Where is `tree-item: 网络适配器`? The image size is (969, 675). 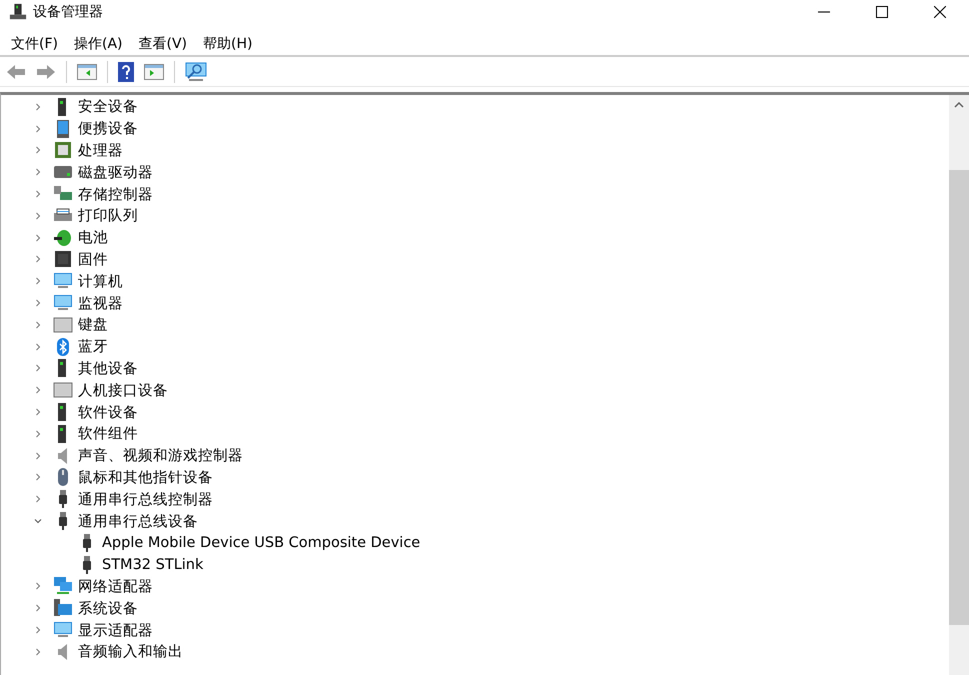
tree-item: 网络适配器 is located at coordinates (115, 586).